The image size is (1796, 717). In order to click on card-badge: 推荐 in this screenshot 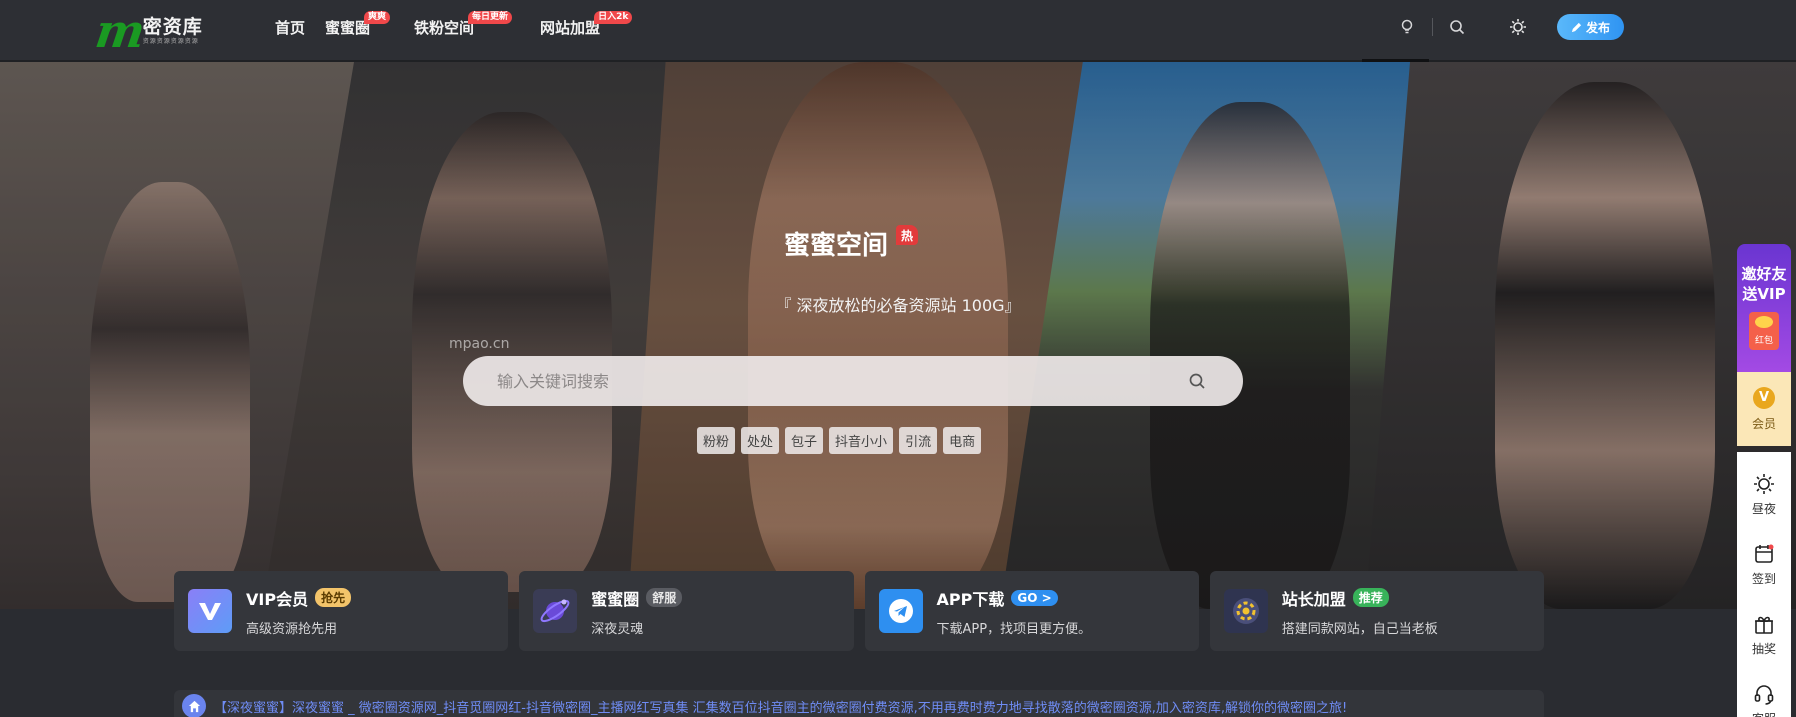, I will do `click(1370, 597)`.